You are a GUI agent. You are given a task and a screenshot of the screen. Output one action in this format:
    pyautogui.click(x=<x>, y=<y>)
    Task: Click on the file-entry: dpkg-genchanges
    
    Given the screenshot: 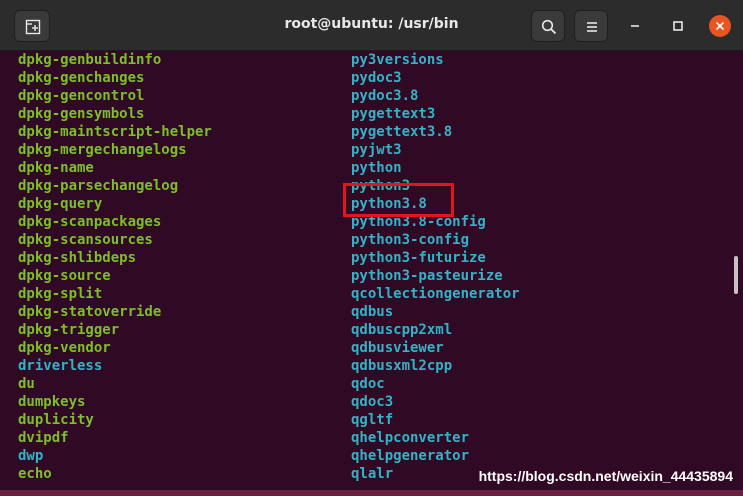 What is the action you would take?
    pyautogui.click(x=81, y=78)
    